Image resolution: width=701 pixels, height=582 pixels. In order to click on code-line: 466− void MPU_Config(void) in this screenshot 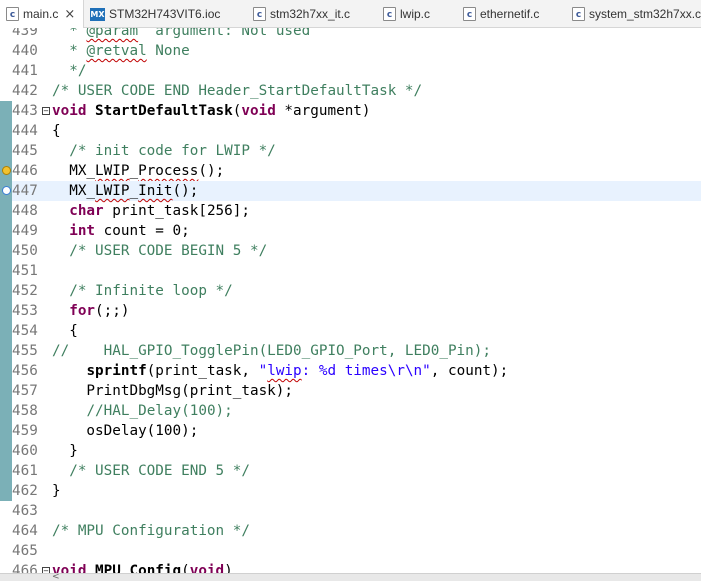, I will do `click(350, 567)`.